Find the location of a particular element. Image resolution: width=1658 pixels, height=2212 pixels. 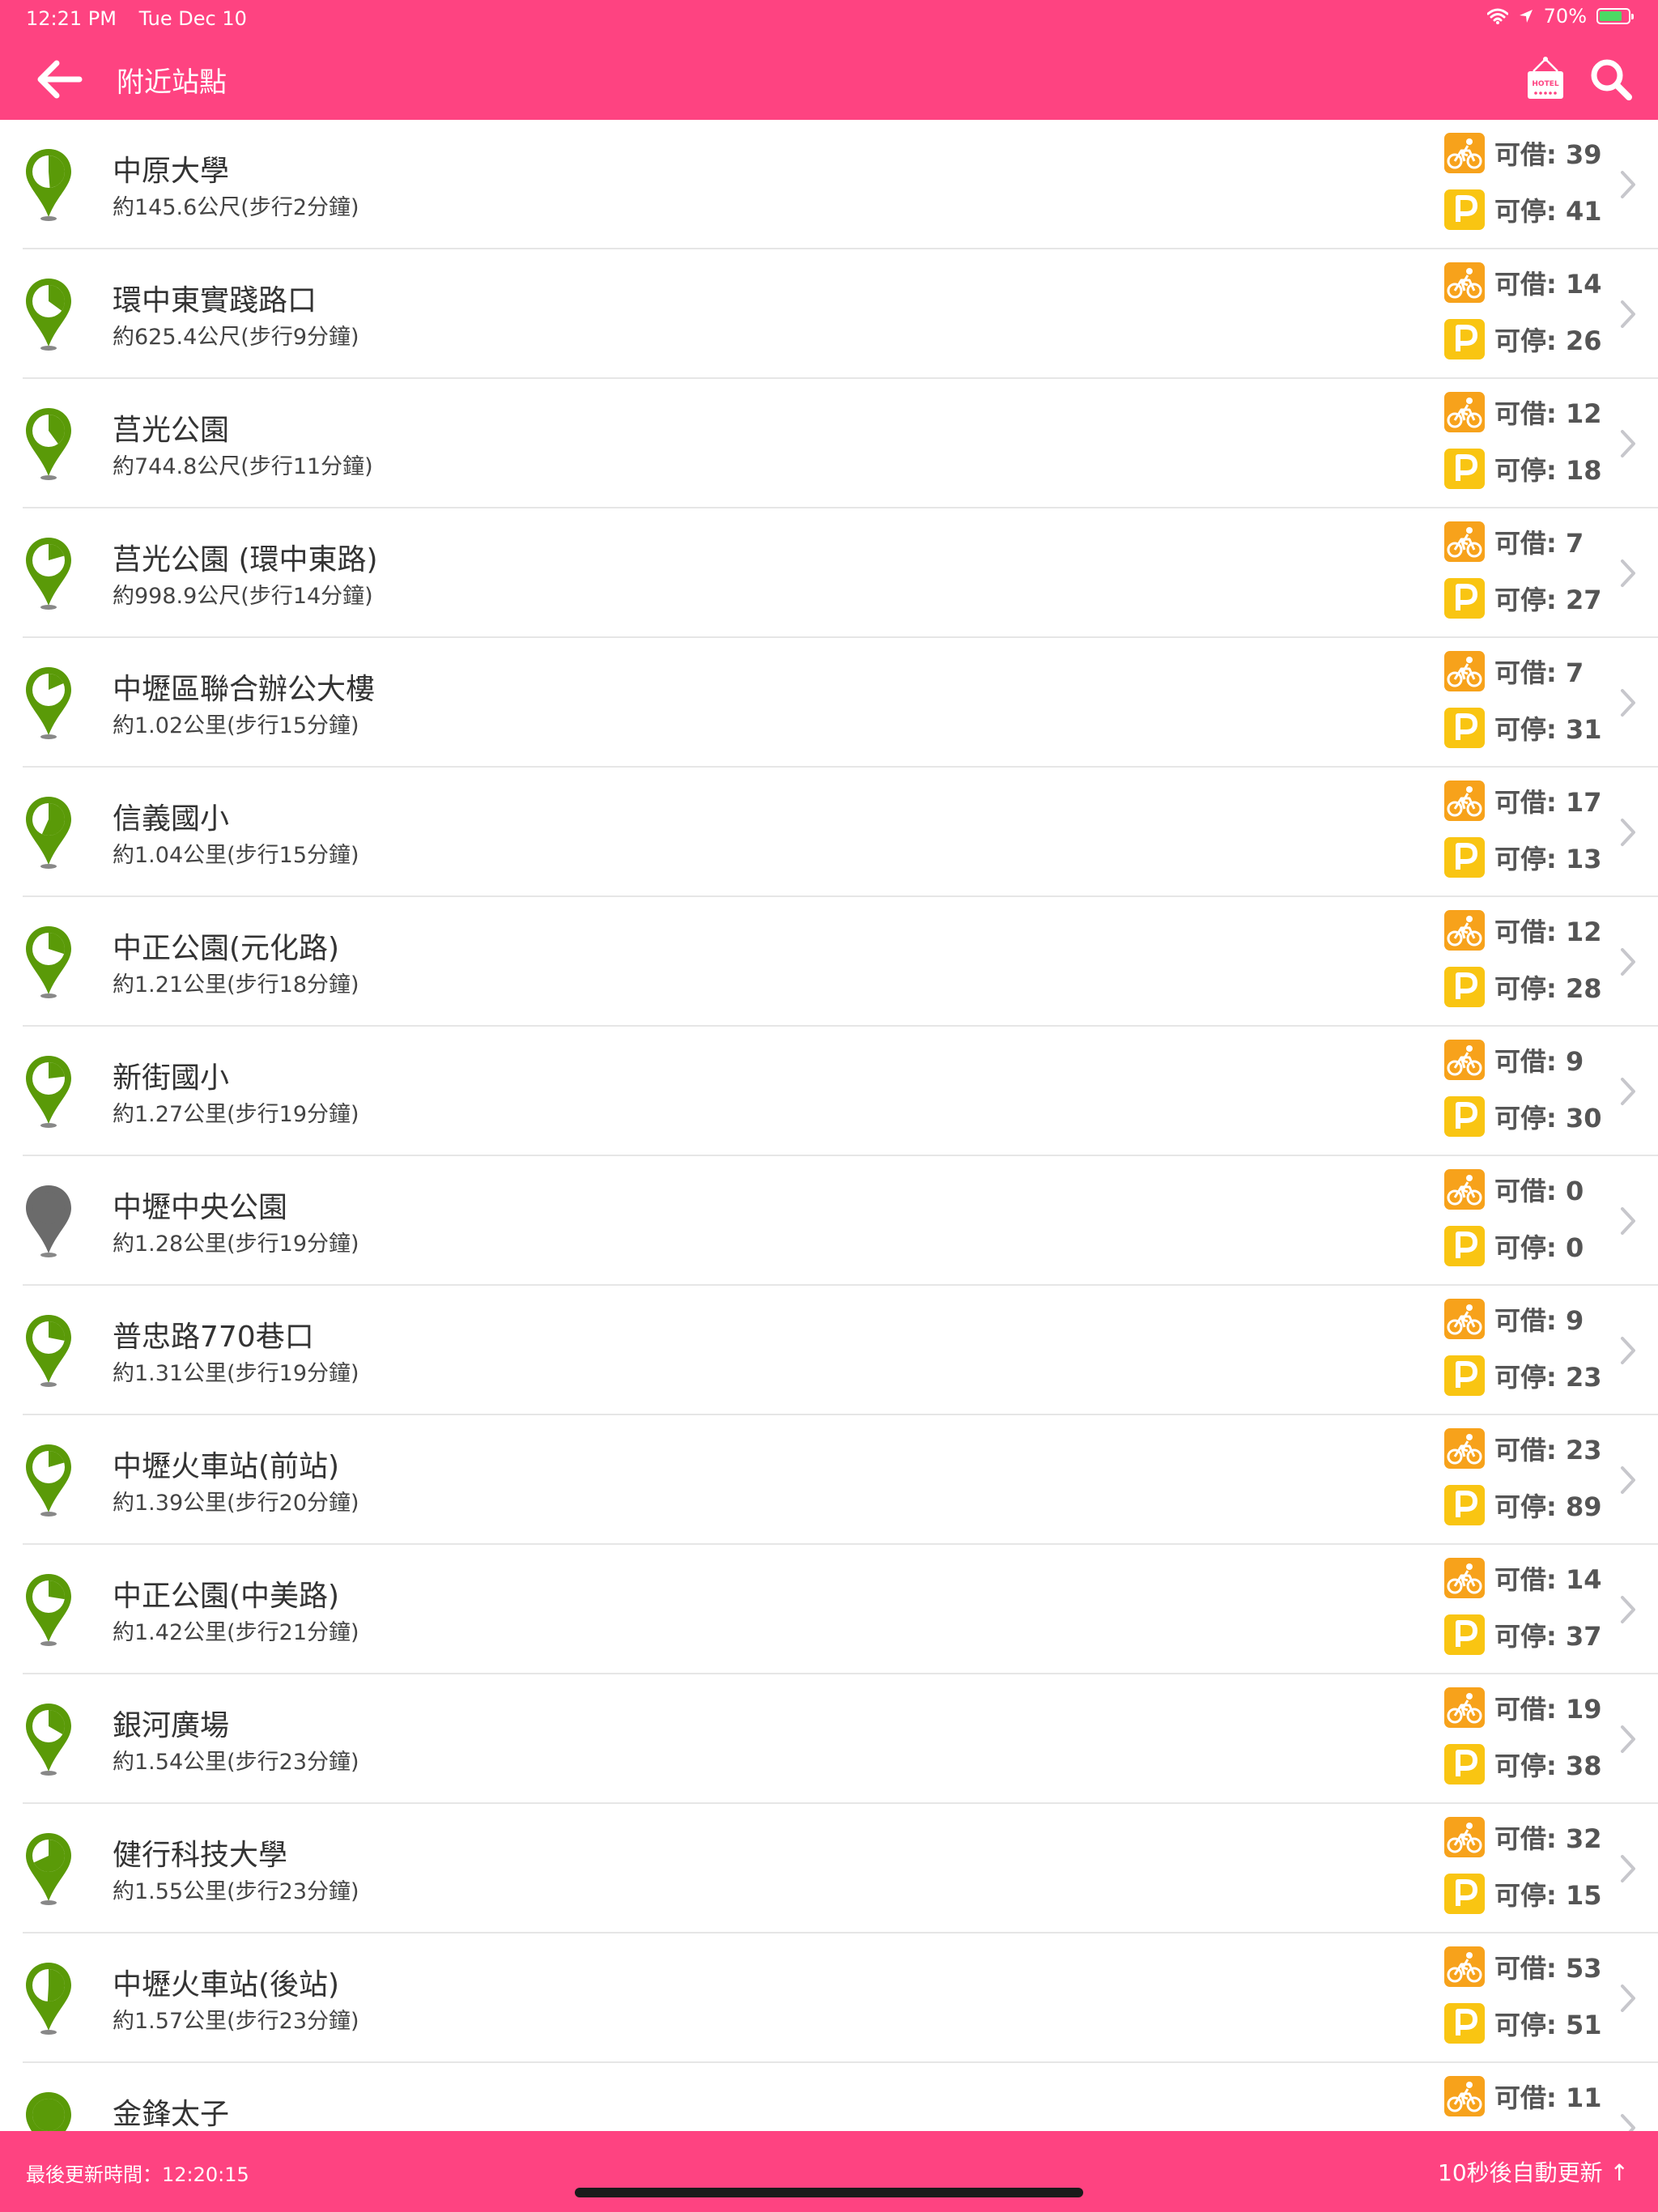

status-bar: 12:21 PM Tue Dec 10 70% is located at coordinates (829, 19).